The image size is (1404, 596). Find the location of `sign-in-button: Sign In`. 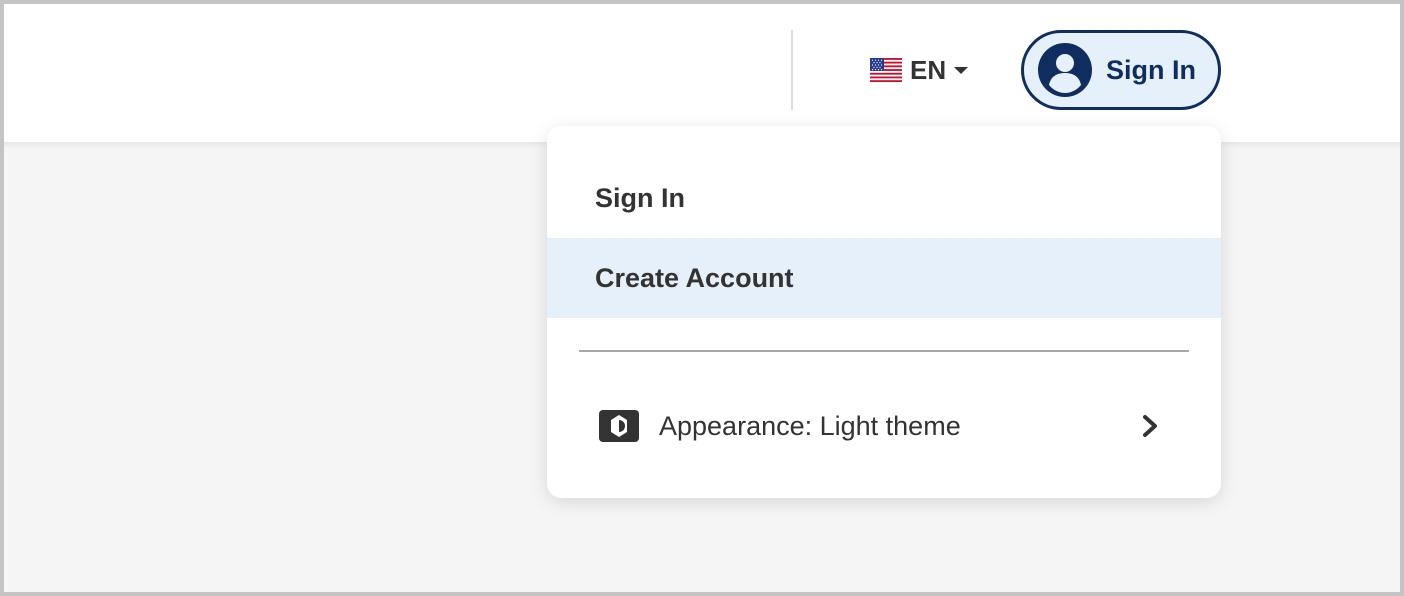

sign-in-button: Sign In is located at coordinates (1121, 70).